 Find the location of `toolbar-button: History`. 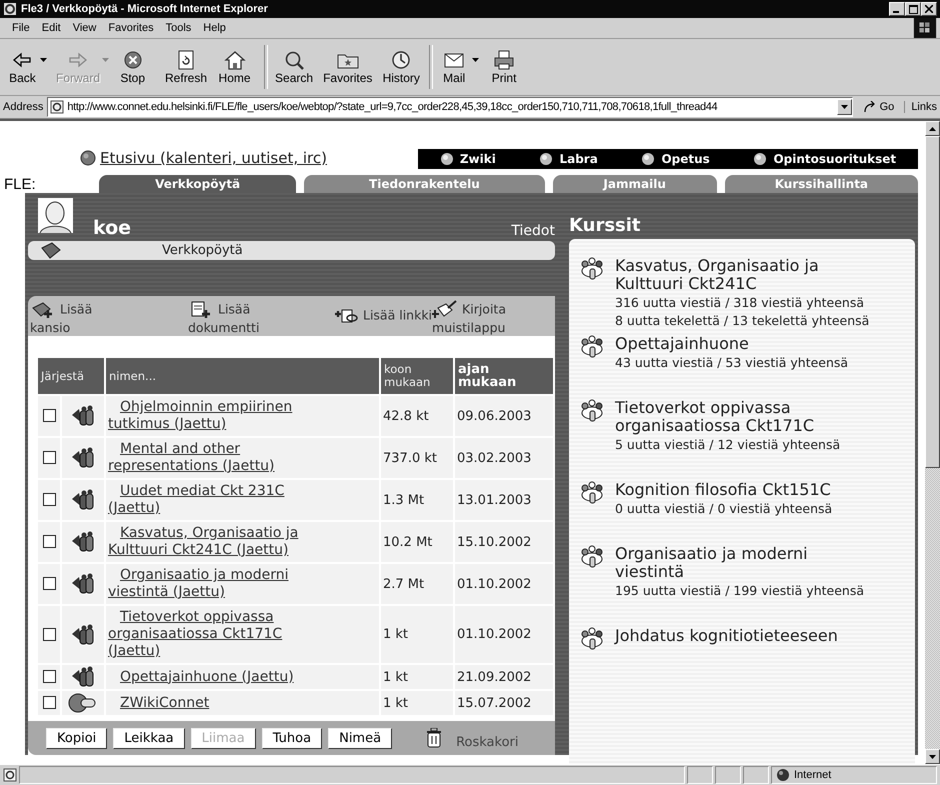

toolbar-button: History is located at coordinates (402, 67).